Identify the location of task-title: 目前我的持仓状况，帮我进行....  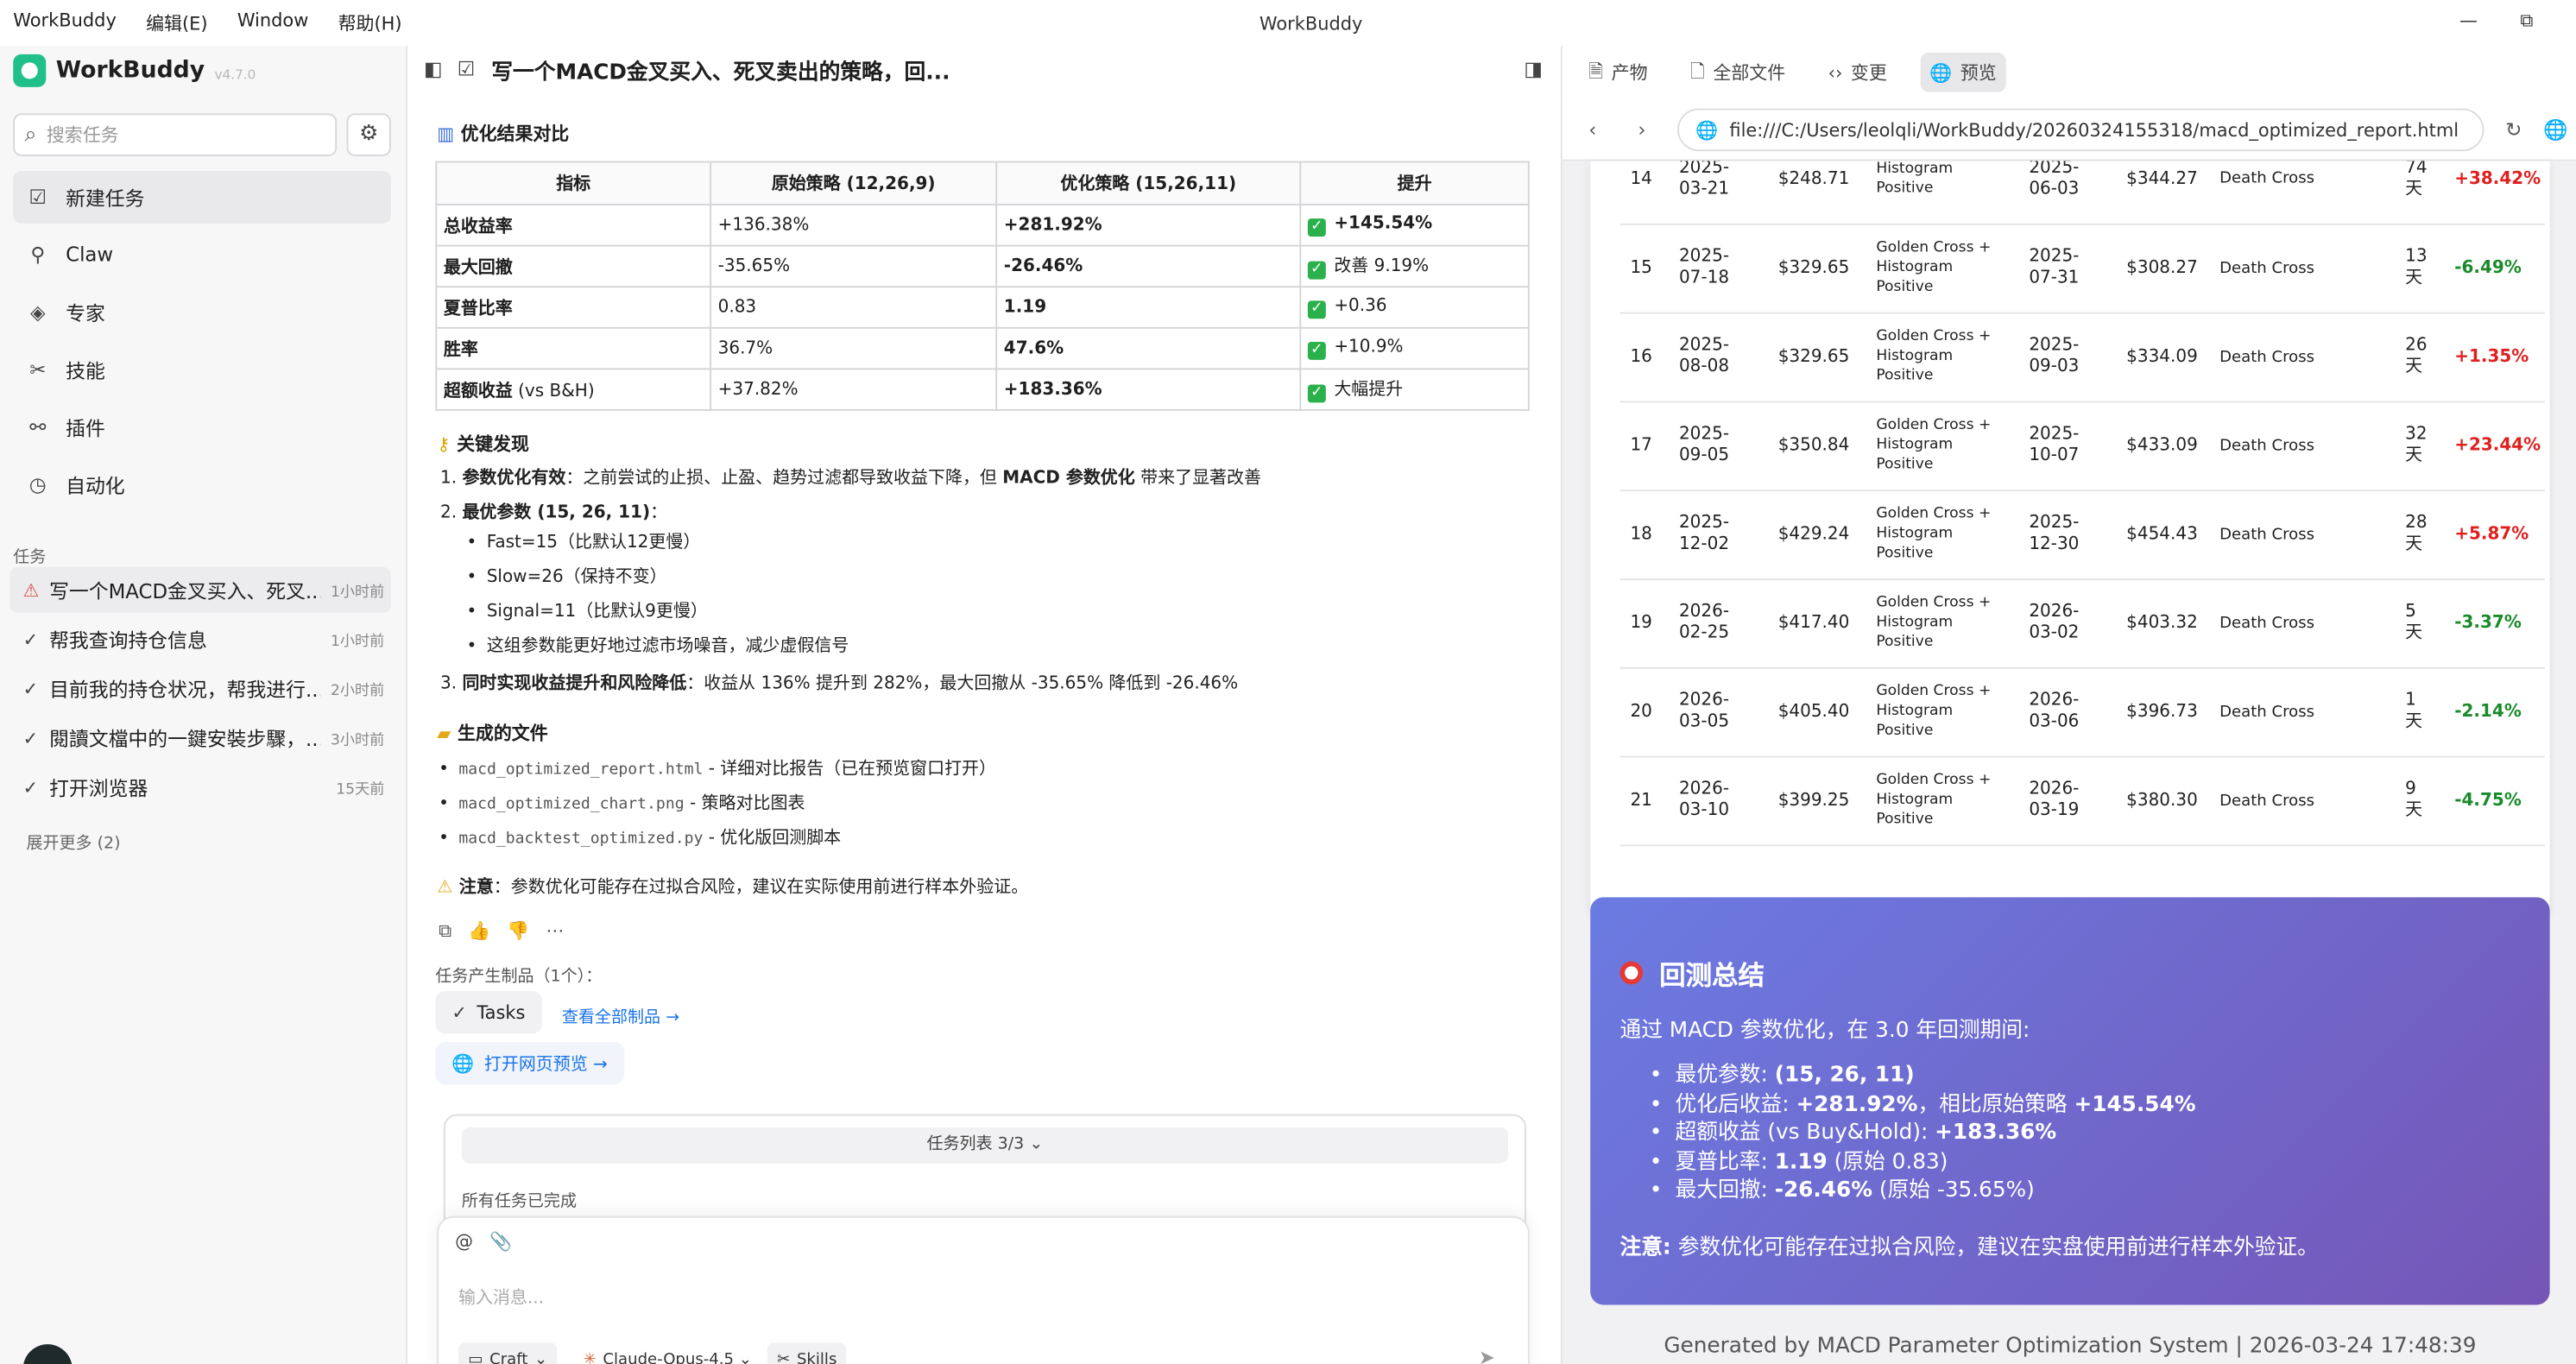
(185, 690).